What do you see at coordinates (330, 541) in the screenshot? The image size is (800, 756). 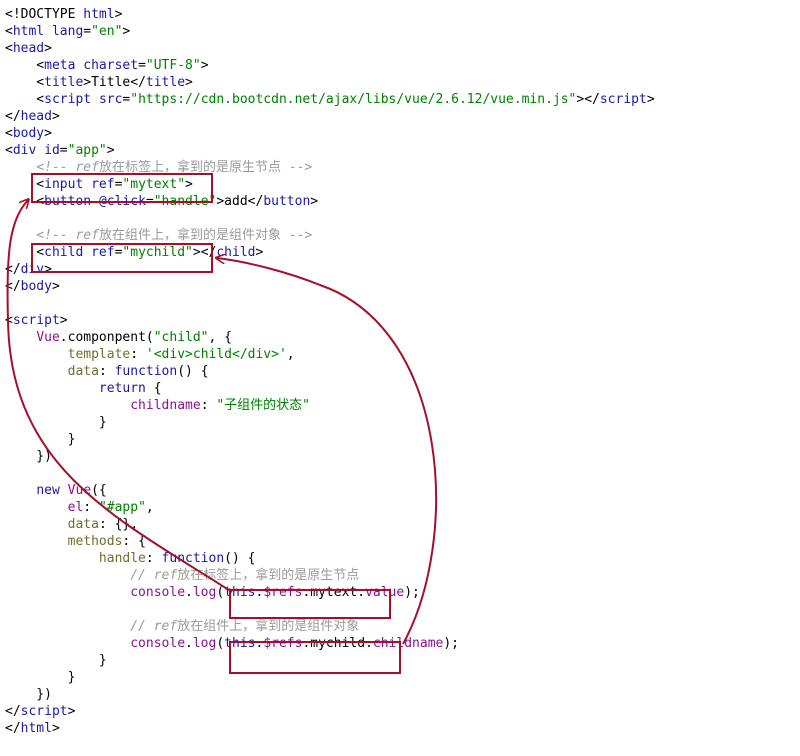 I see `code-line: methods: {` at bounding box center [330, 541].